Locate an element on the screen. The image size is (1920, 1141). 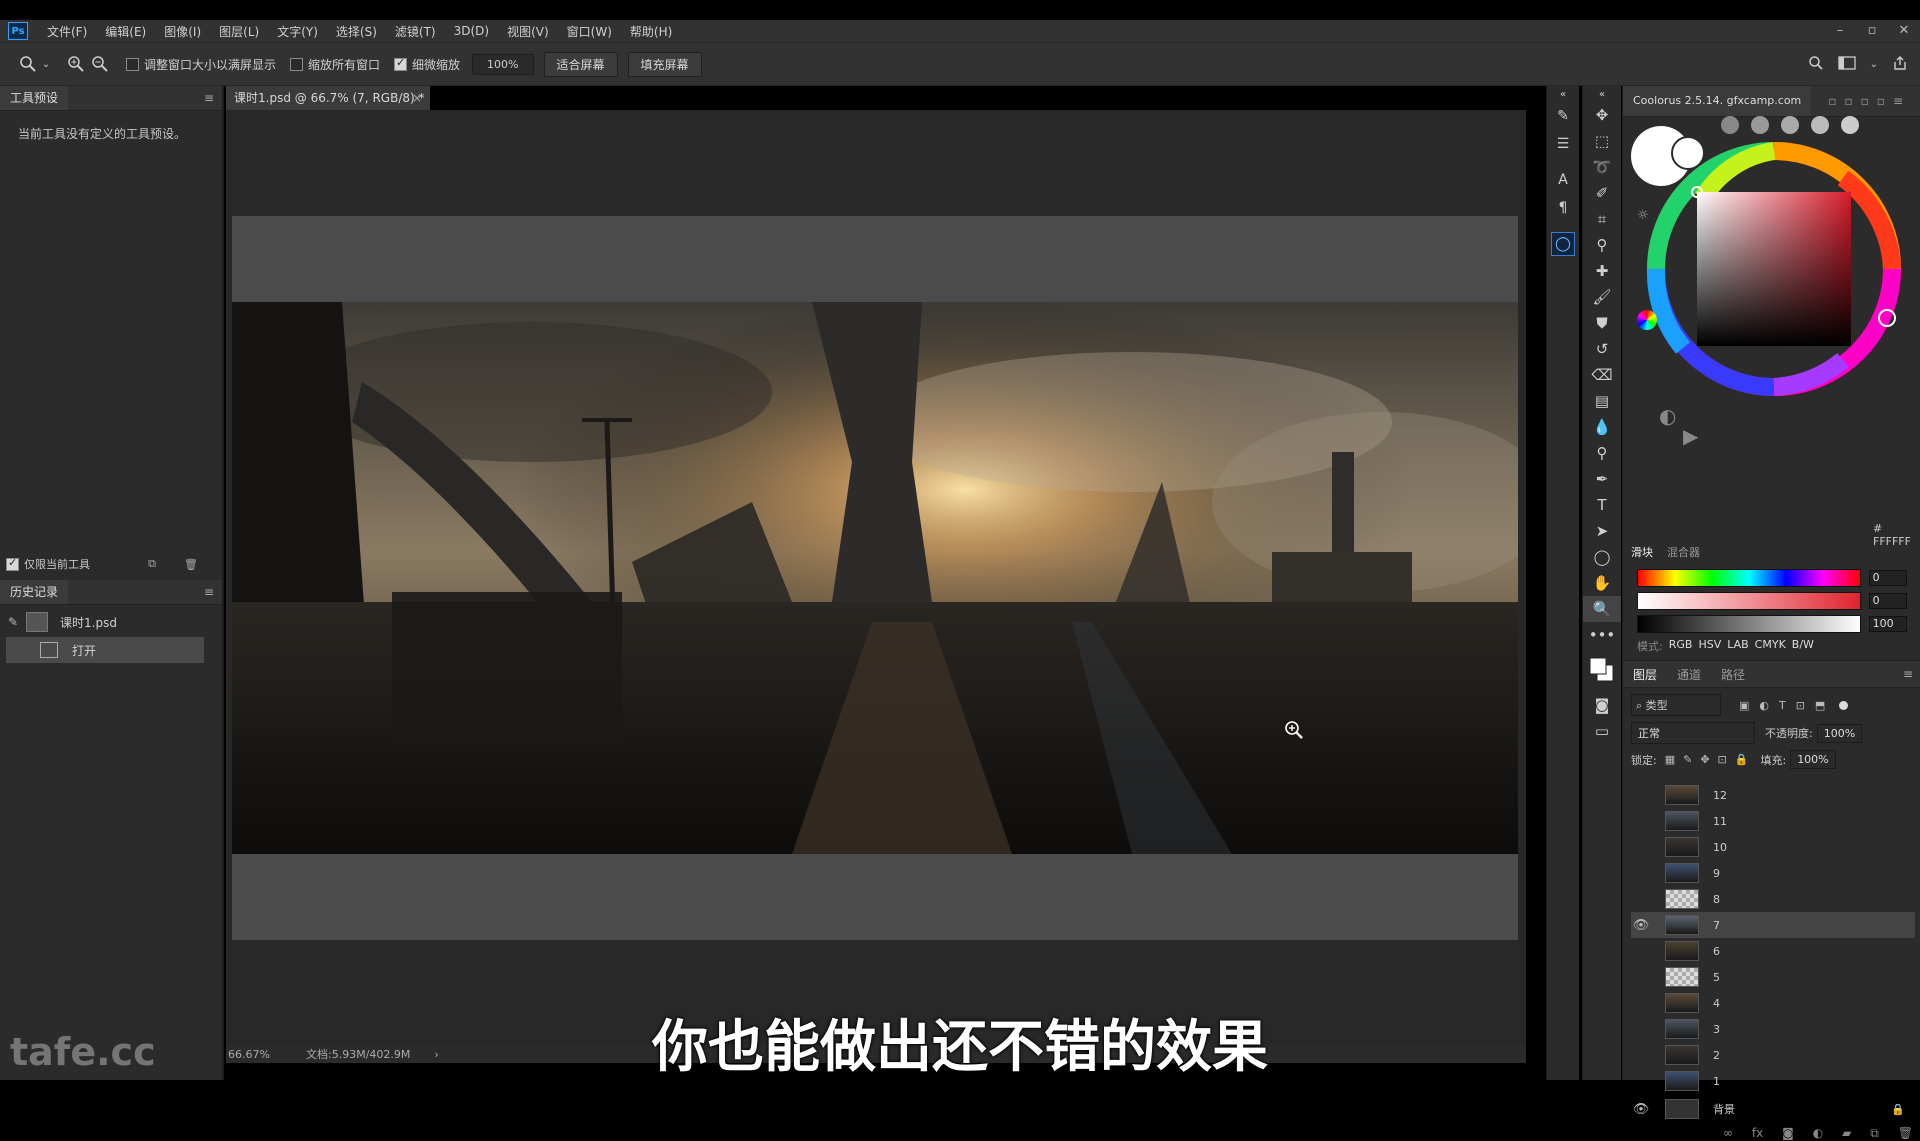
layer-row: 9 is located at coordinates (1773, 873).